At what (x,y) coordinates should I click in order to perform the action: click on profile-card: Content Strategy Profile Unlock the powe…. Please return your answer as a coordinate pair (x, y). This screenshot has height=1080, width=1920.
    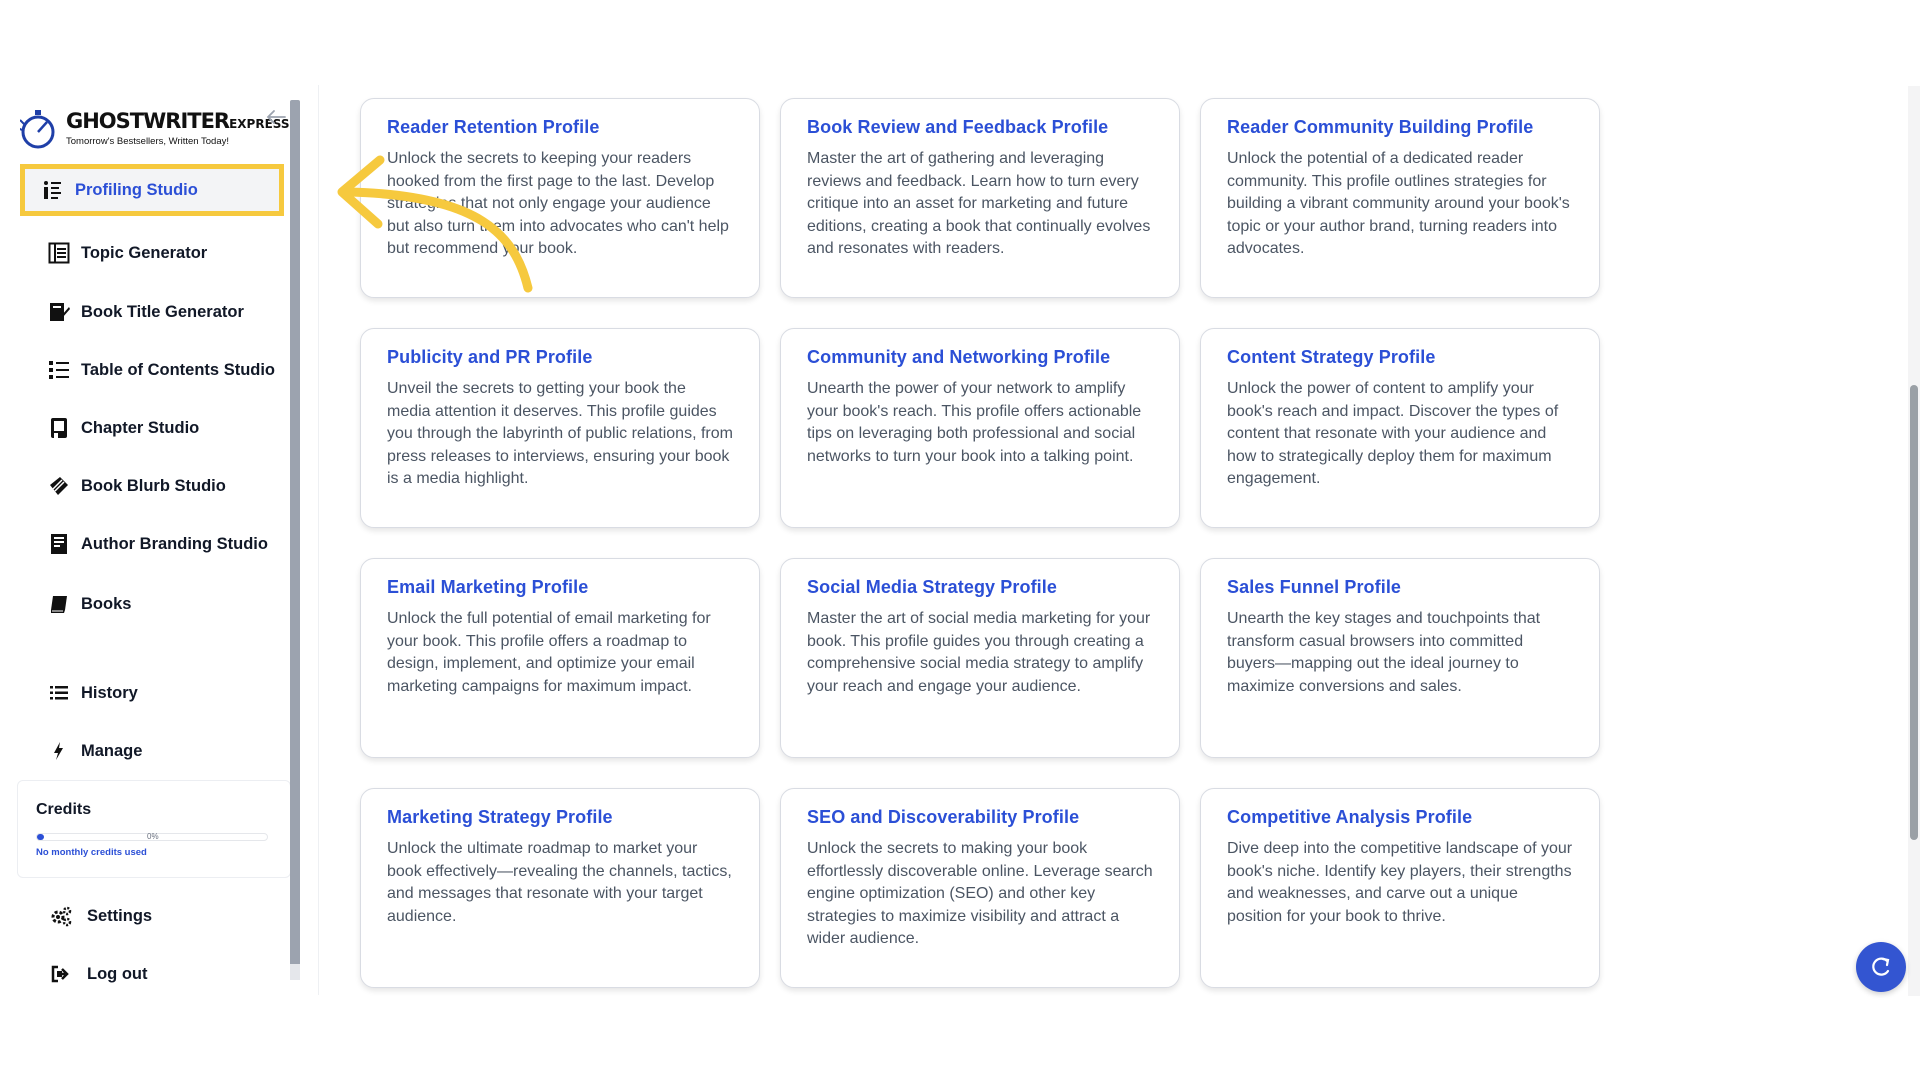
    Looking at the image, I should click on (1400, 428).